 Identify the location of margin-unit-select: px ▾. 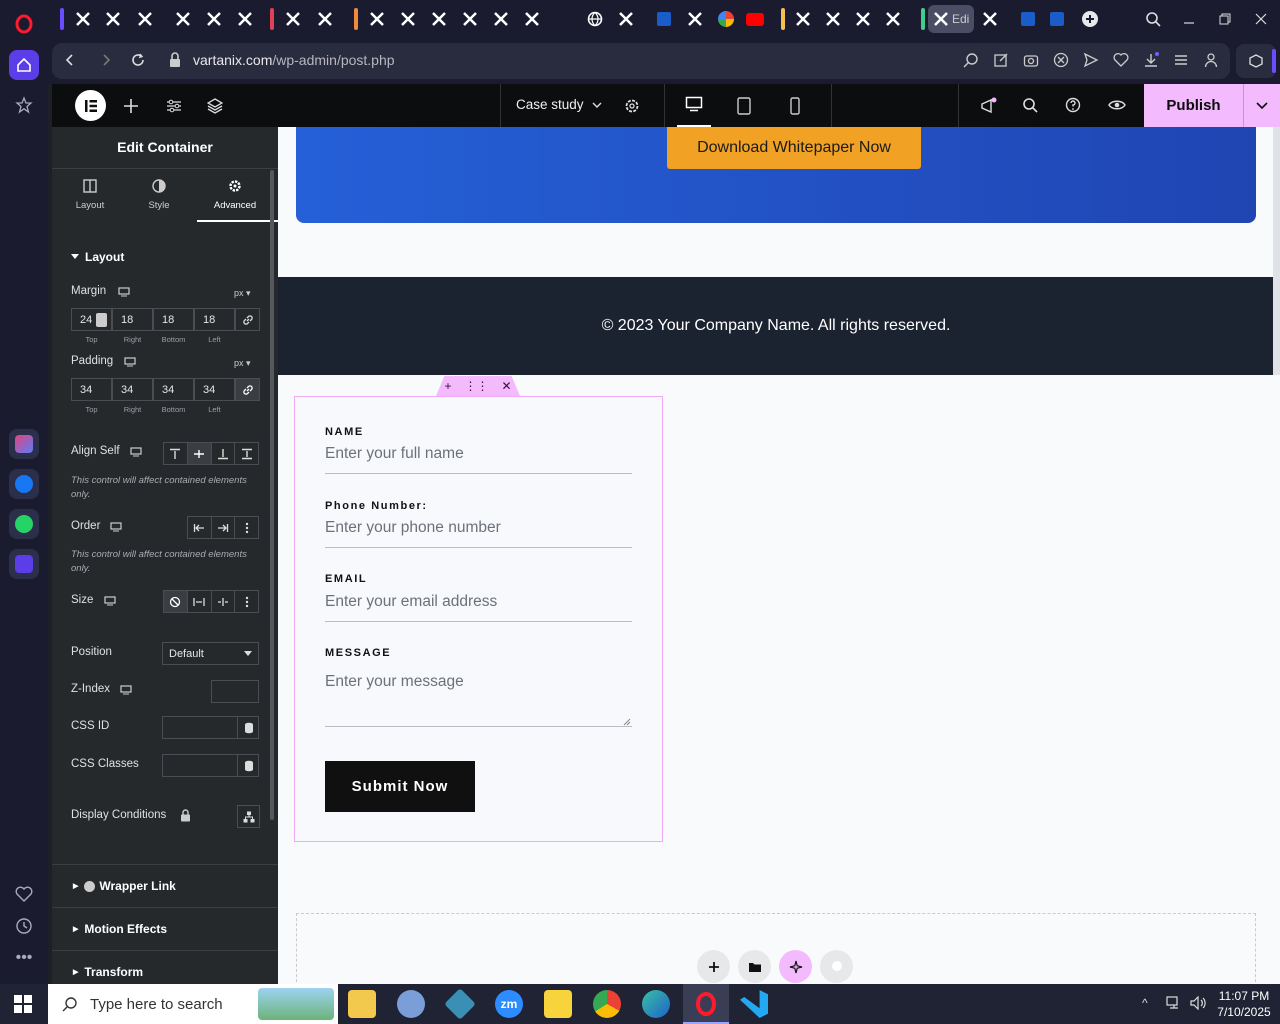
(242, 293).